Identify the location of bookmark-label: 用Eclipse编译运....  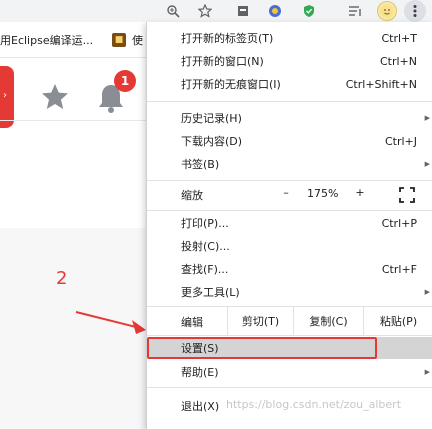
(47, 40).